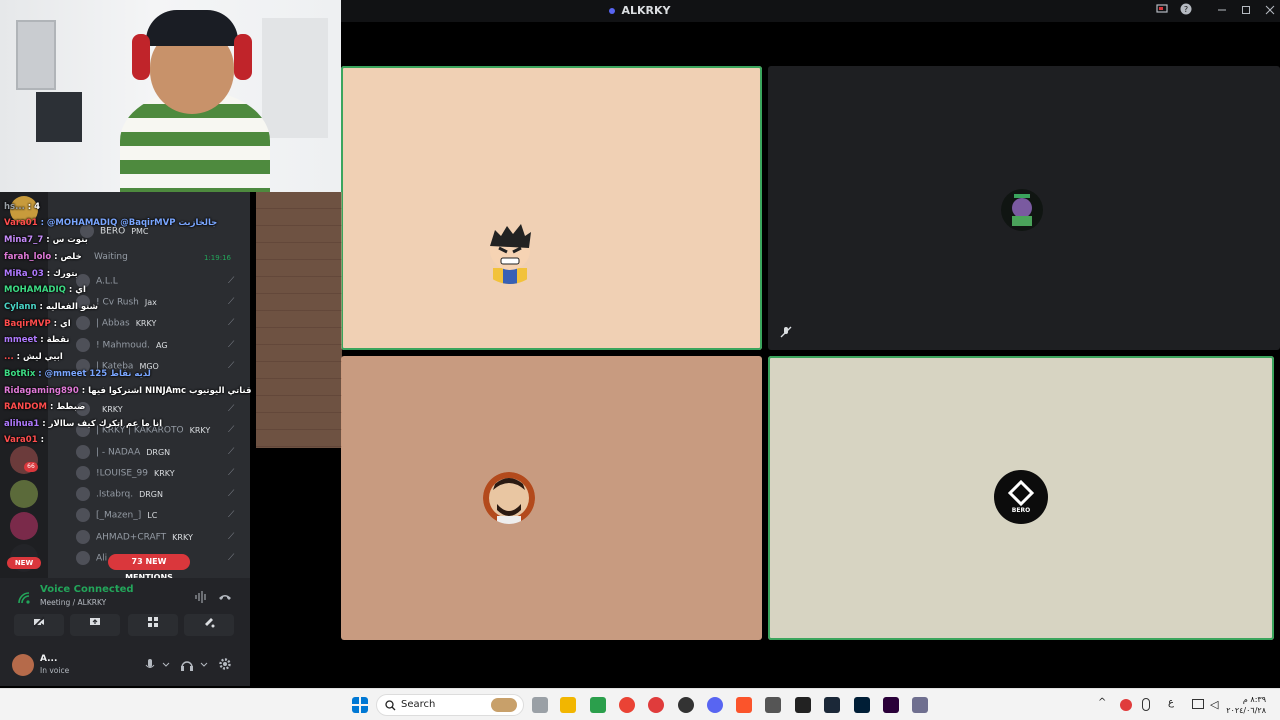 The image size is (1280, 720). I want to click on waiting-label: Waiting, so click(111, 257).